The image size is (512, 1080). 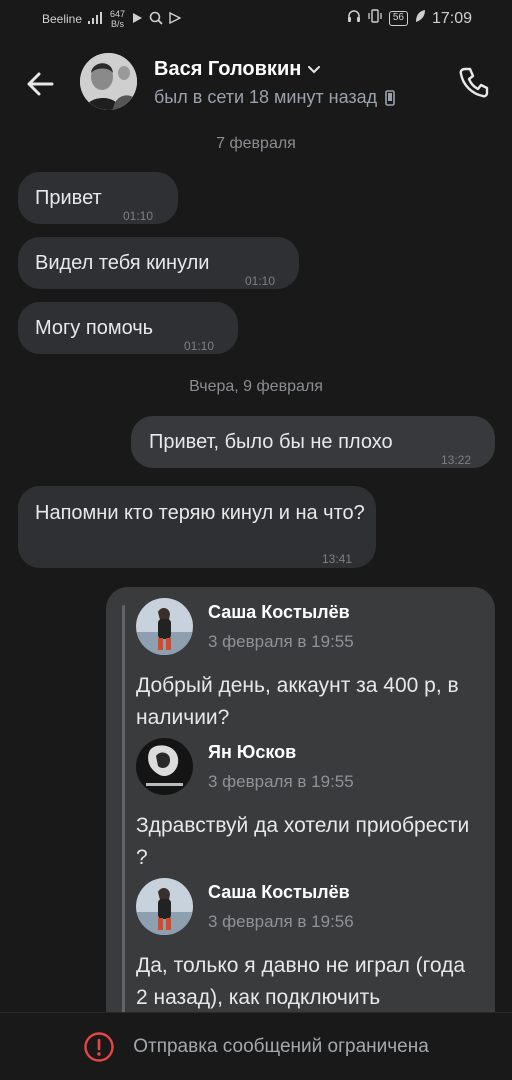 I want to click on vibrate-icon, so click(x=375, y=18).